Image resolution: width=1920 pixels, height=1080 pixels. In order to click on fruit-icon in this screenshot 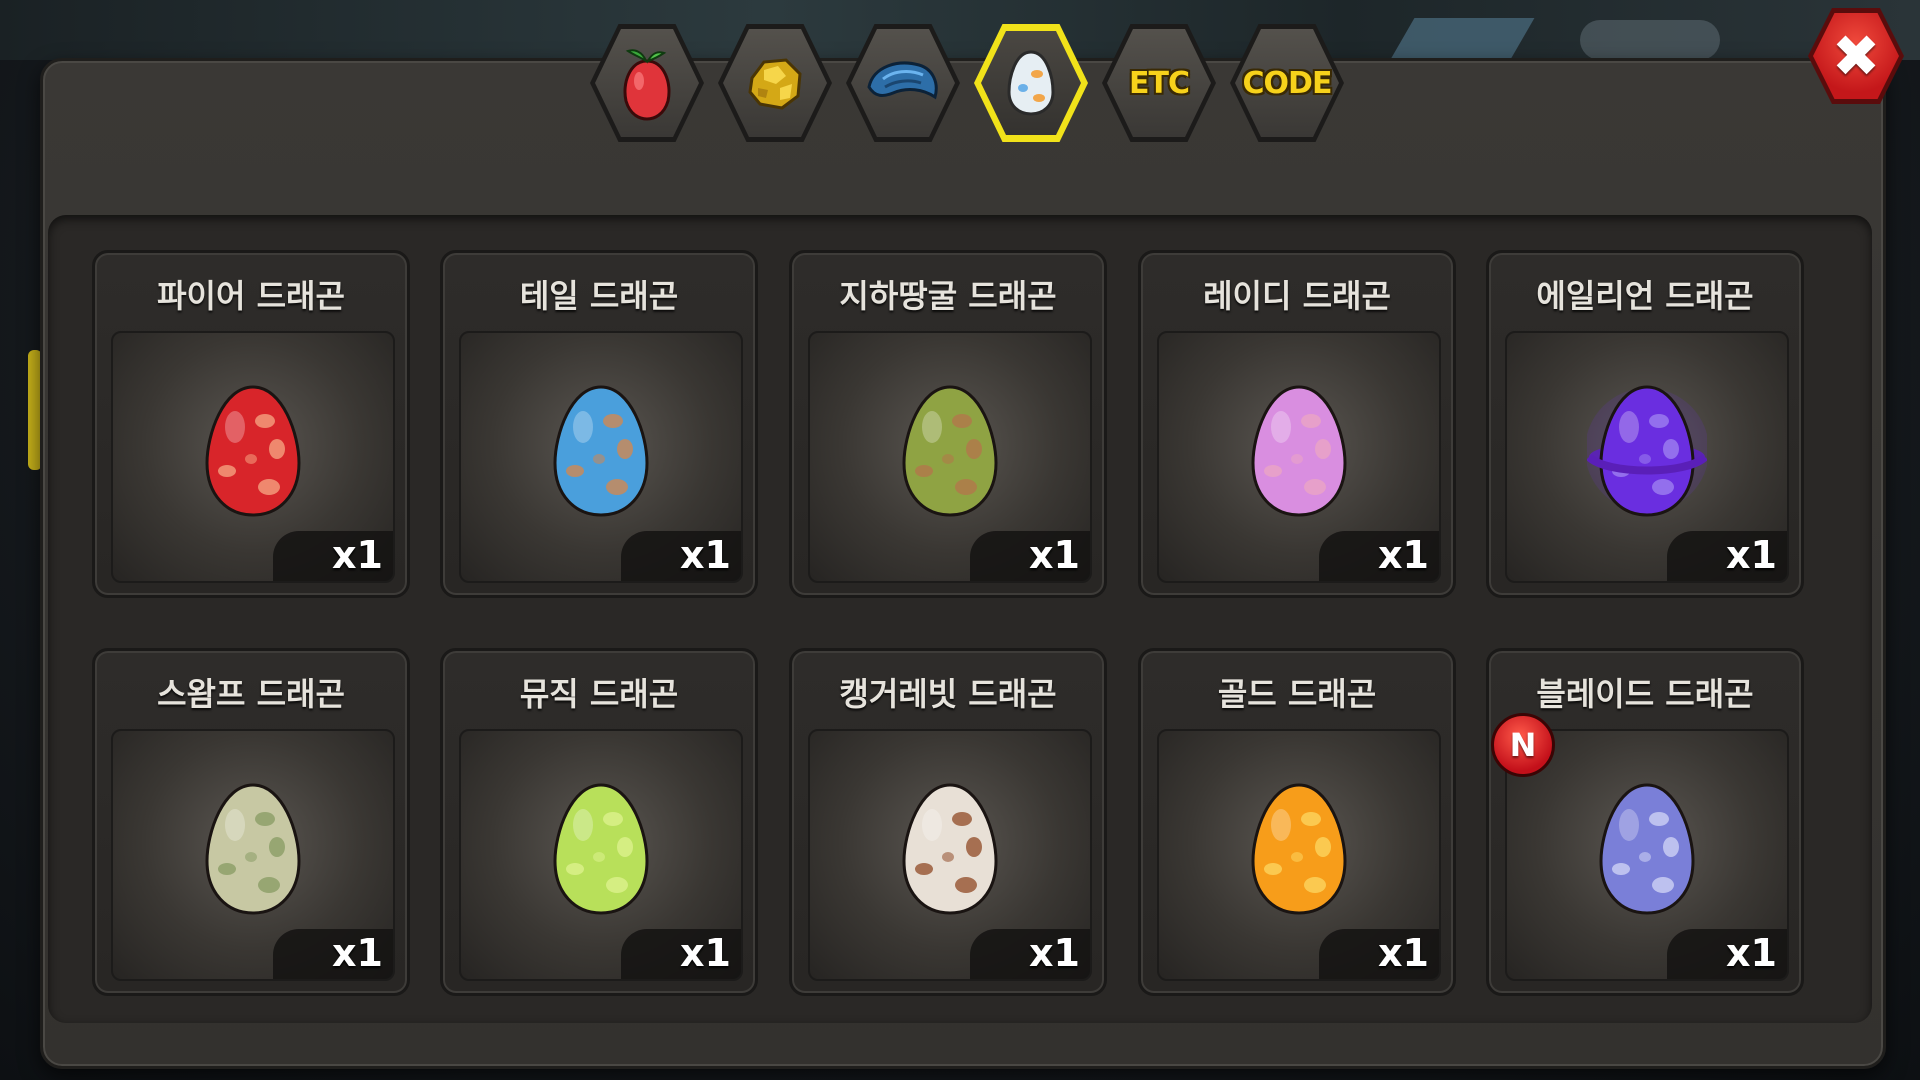, I will do `click(647, 85)`.